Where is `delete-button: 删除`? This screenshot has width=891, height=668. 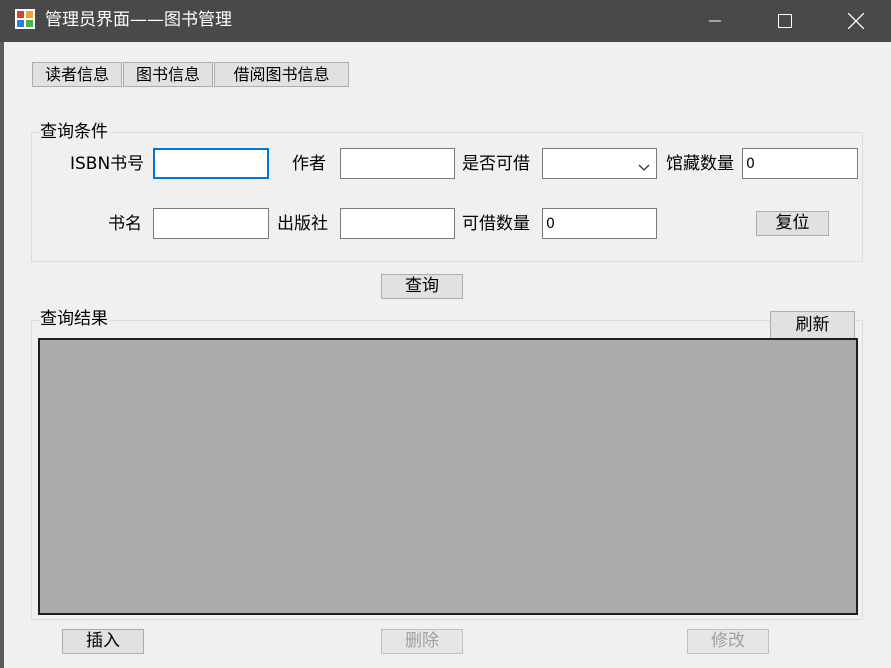
delete-button: 删除 is located at coordinates (422, 641).